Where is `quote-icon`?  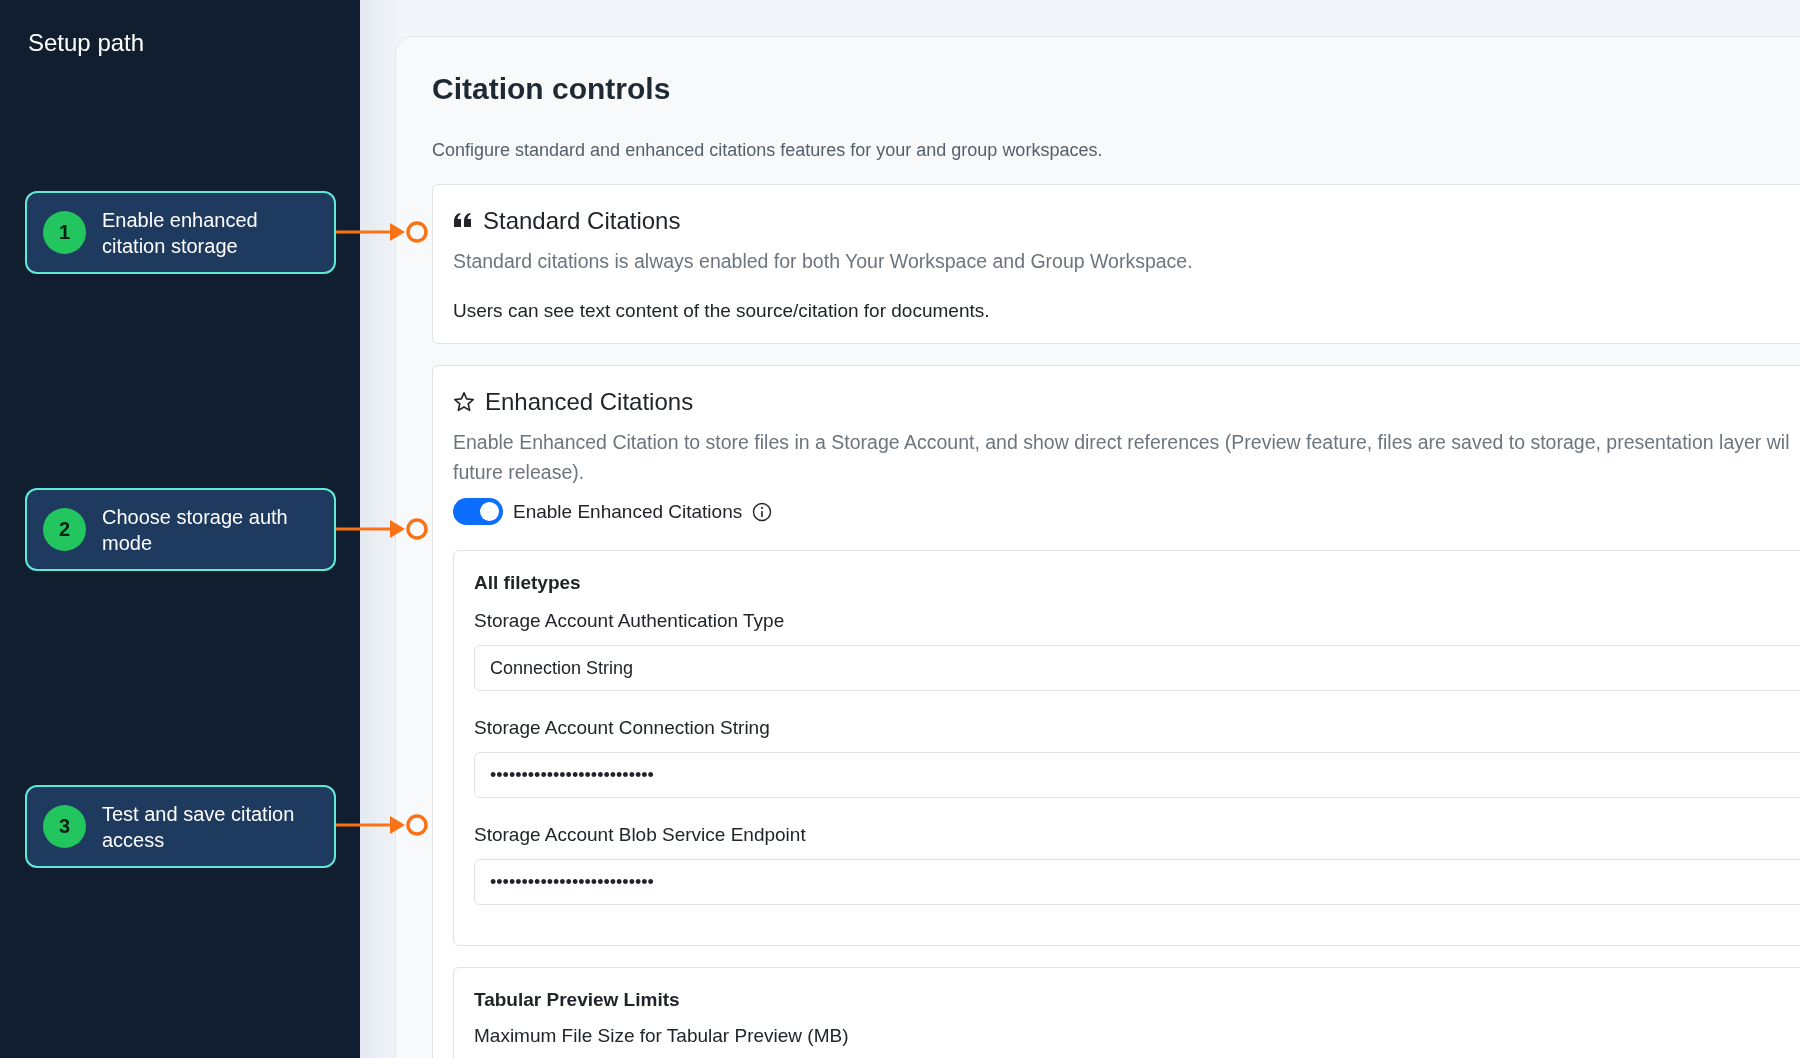
quote-icon is located at coordinates (463, 221).